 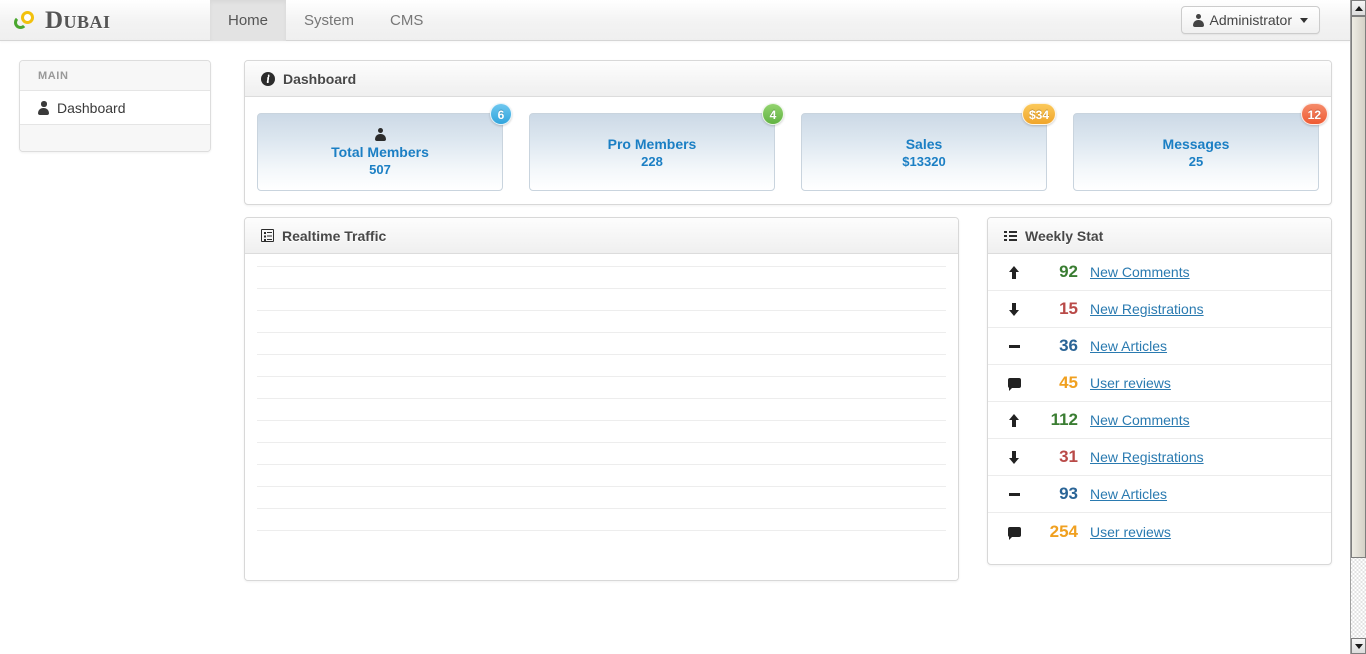 I want to click on scroll-down-icon, so click(x=1358, y=646).